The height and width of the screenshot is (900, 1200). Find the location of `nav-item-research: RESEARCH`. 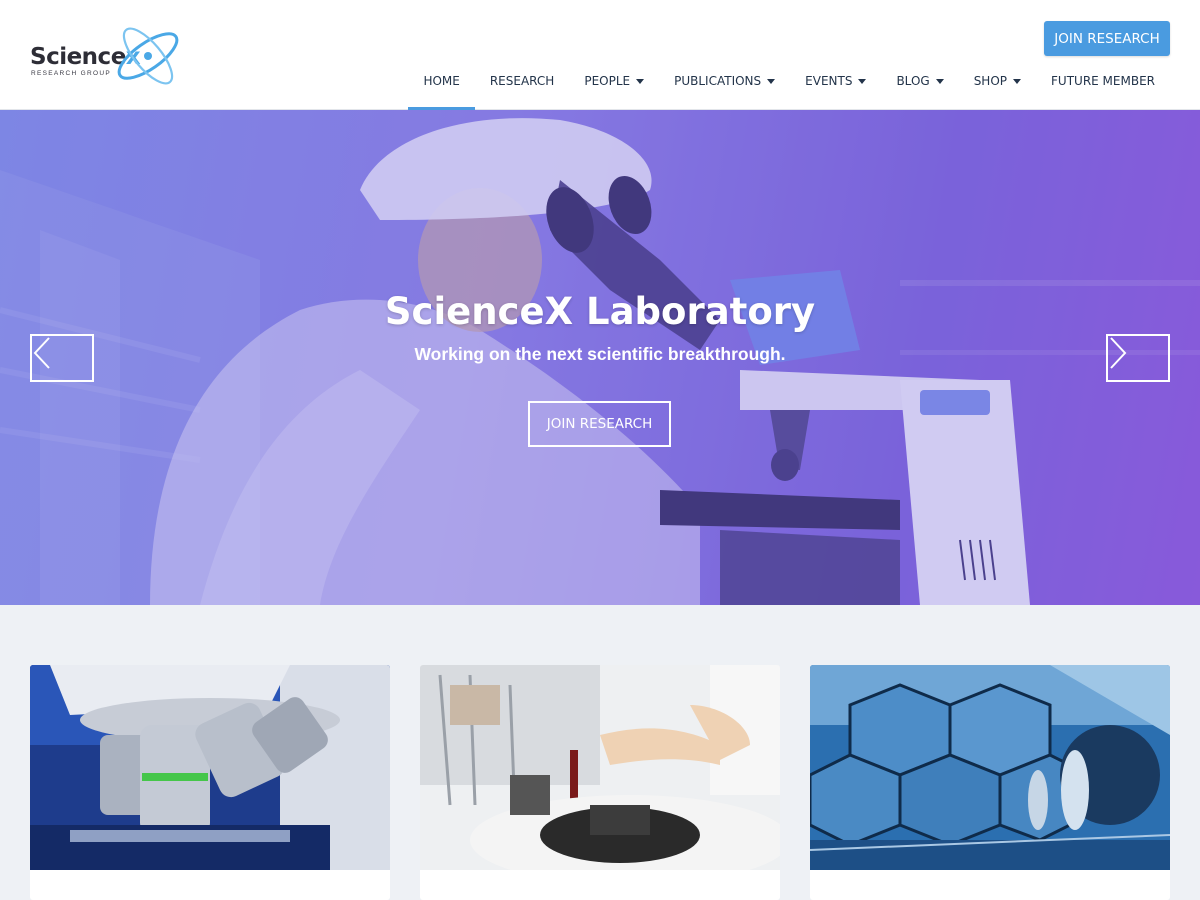

nav-item-research: RESEARCH is located at coordinates (522, 89).